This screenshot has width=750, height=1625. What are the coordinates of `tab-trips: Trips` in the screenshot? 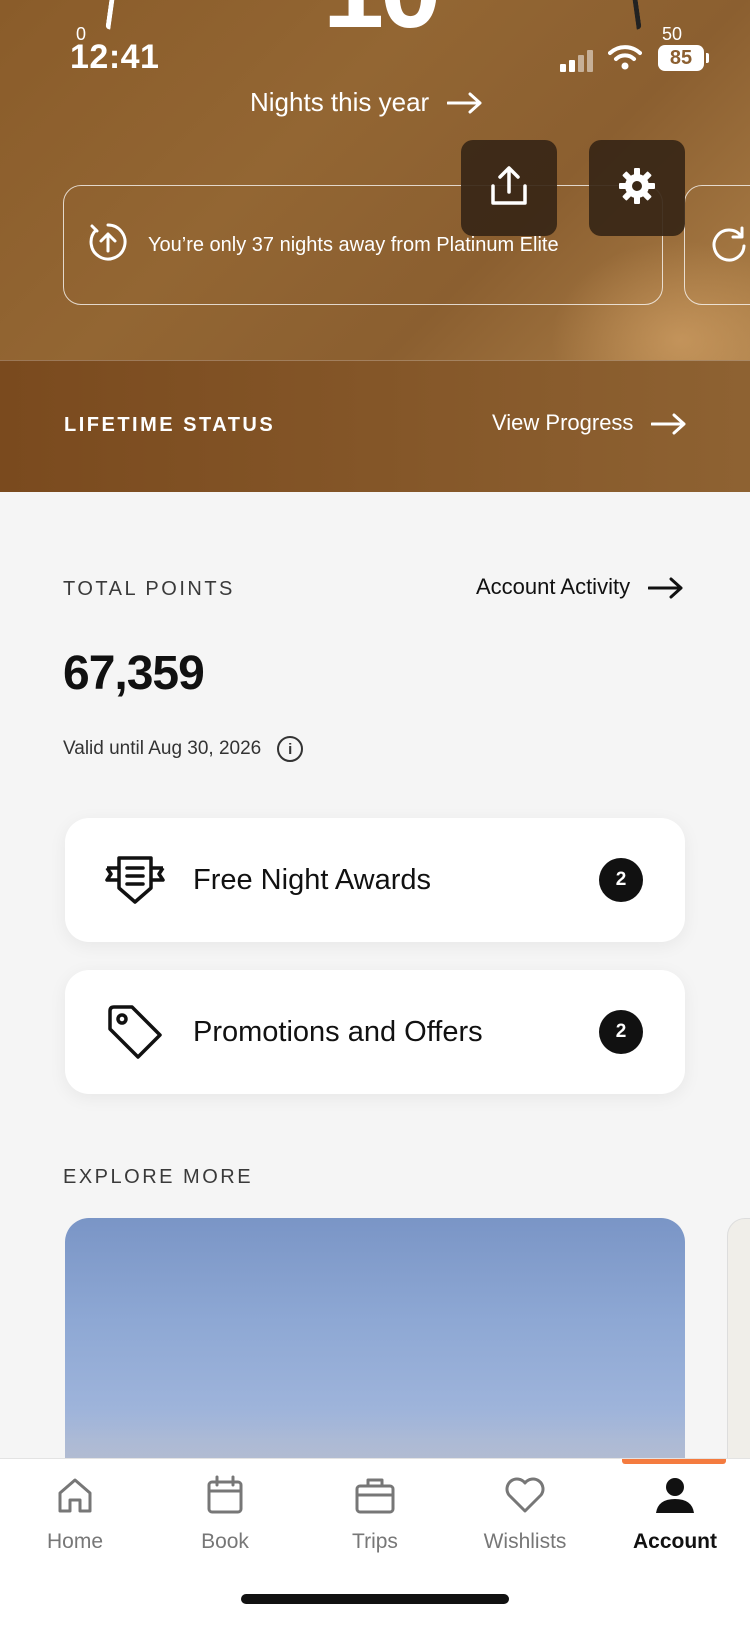 It's located at (375, 1514).